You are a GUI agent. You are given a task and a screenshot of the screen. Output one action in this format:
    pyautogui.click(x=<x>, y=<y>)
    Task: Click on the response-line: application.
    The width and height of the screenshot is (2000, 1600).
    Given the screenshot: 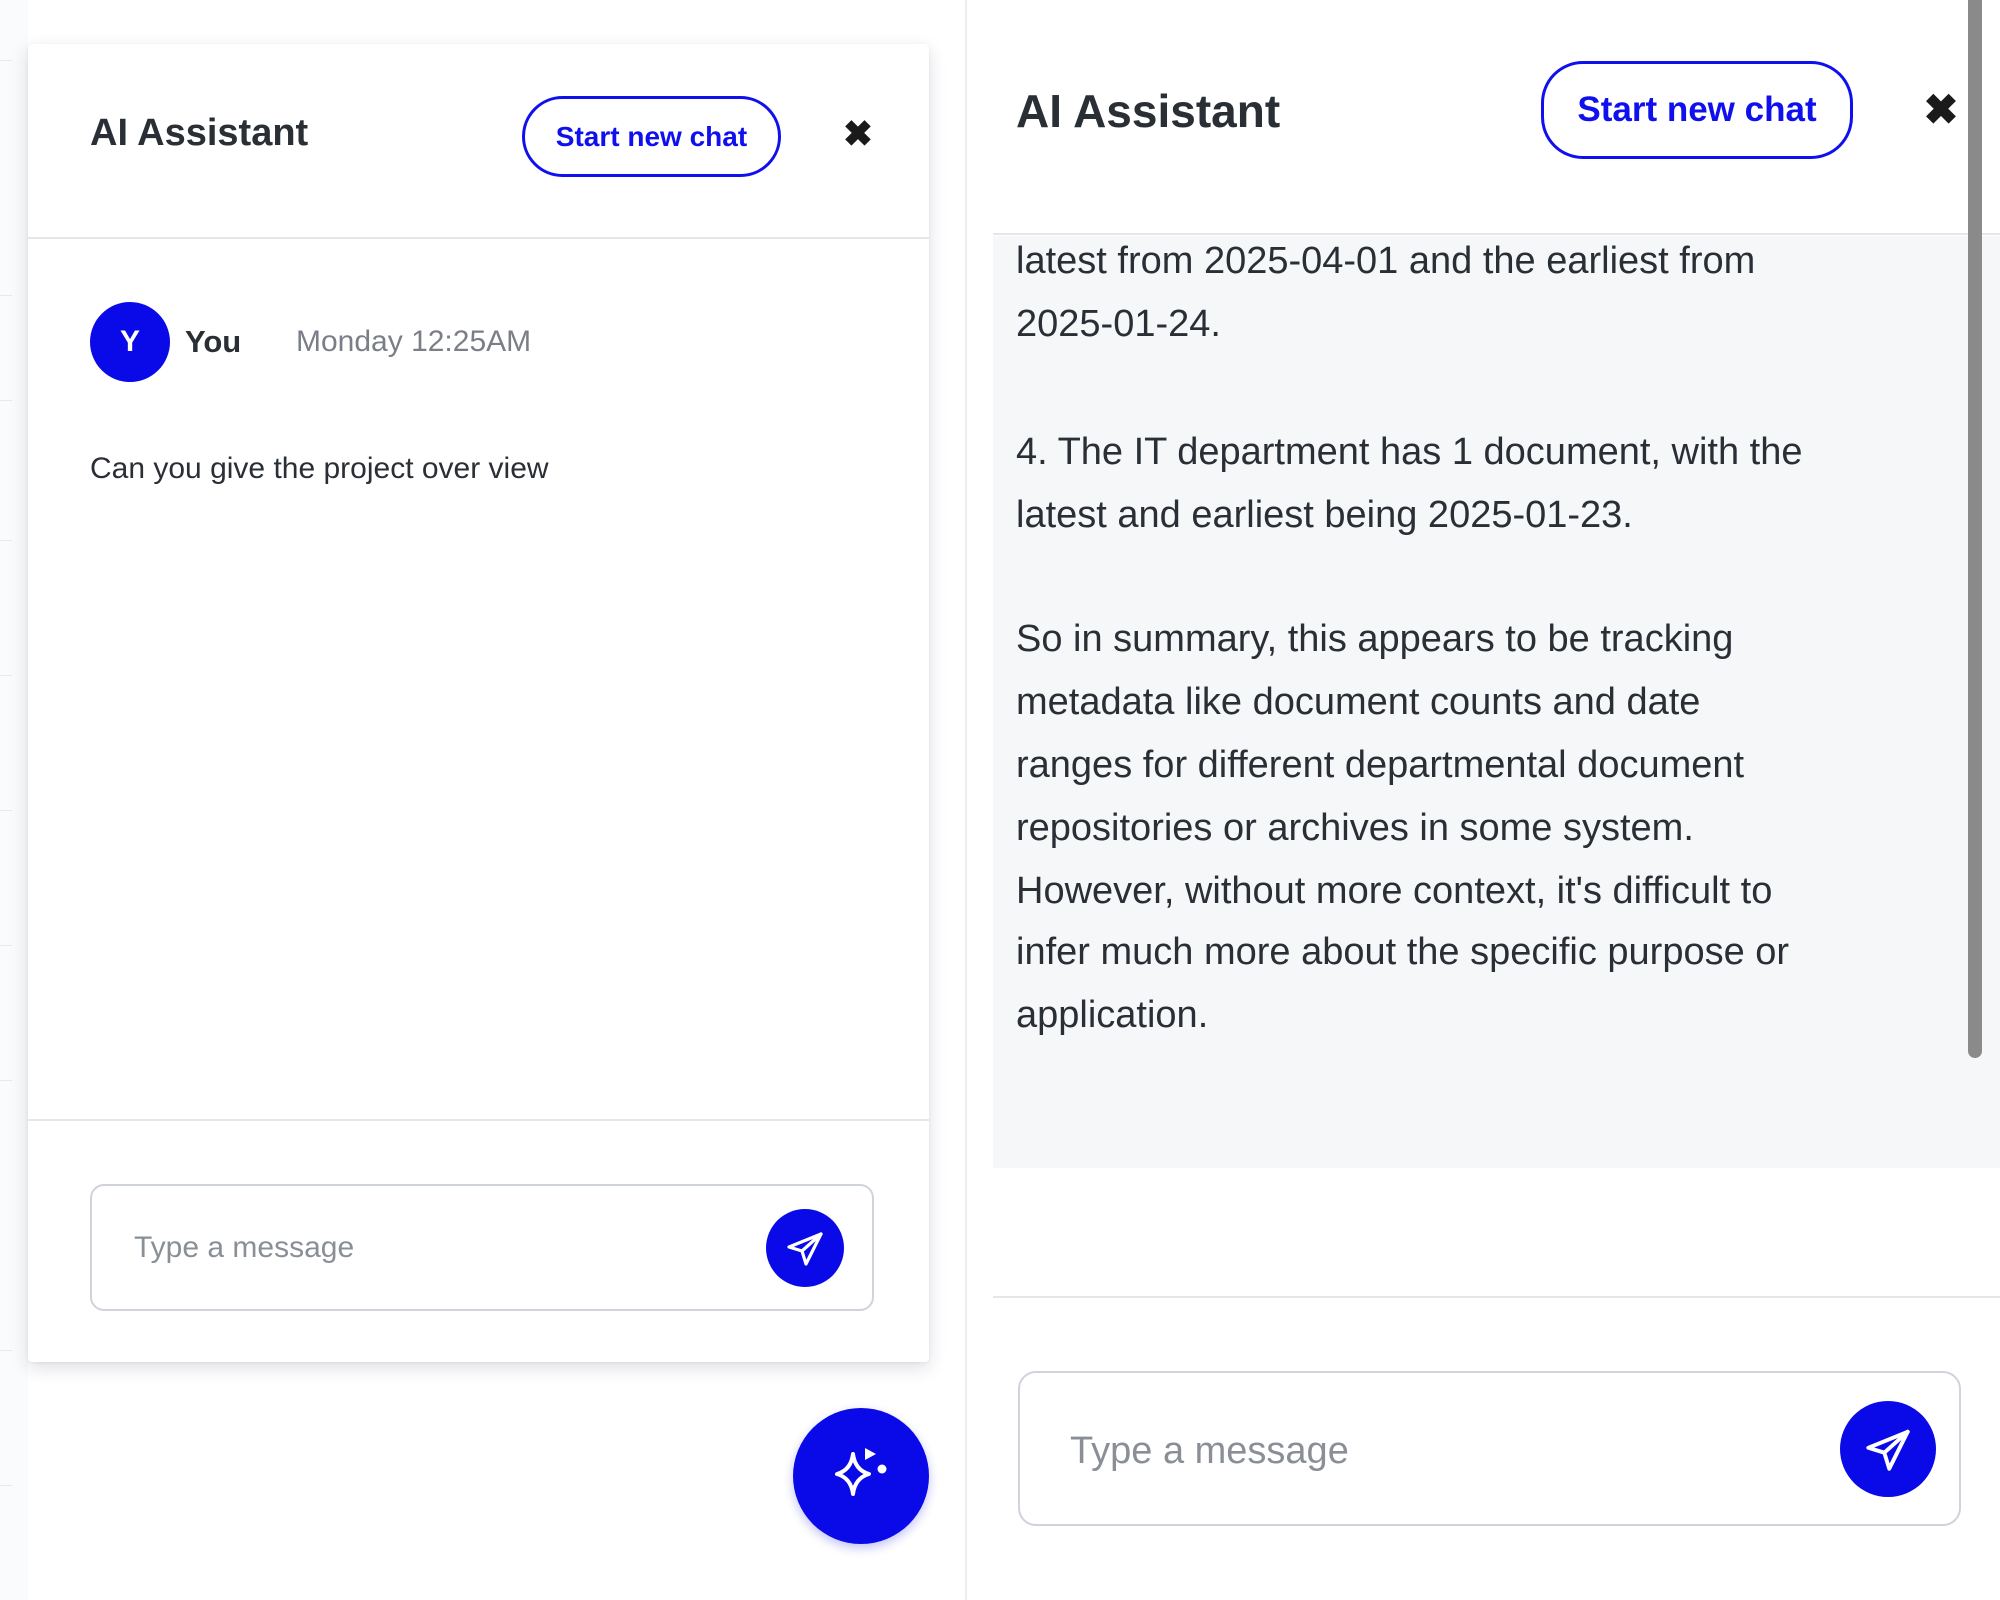 What is the action you would take?
    pyautogui.click(x=1112, y=1015)
    